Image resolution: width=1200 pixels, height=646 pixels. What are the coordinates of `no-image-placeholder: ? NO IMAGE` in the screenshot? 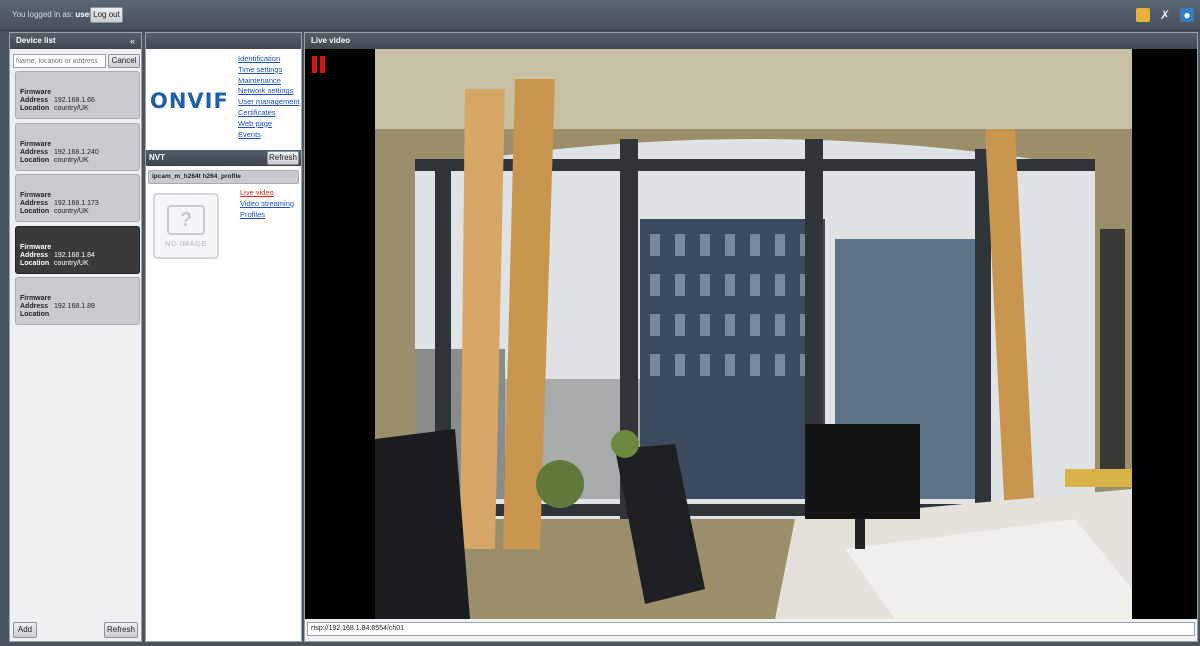 It's located at (186, 226).